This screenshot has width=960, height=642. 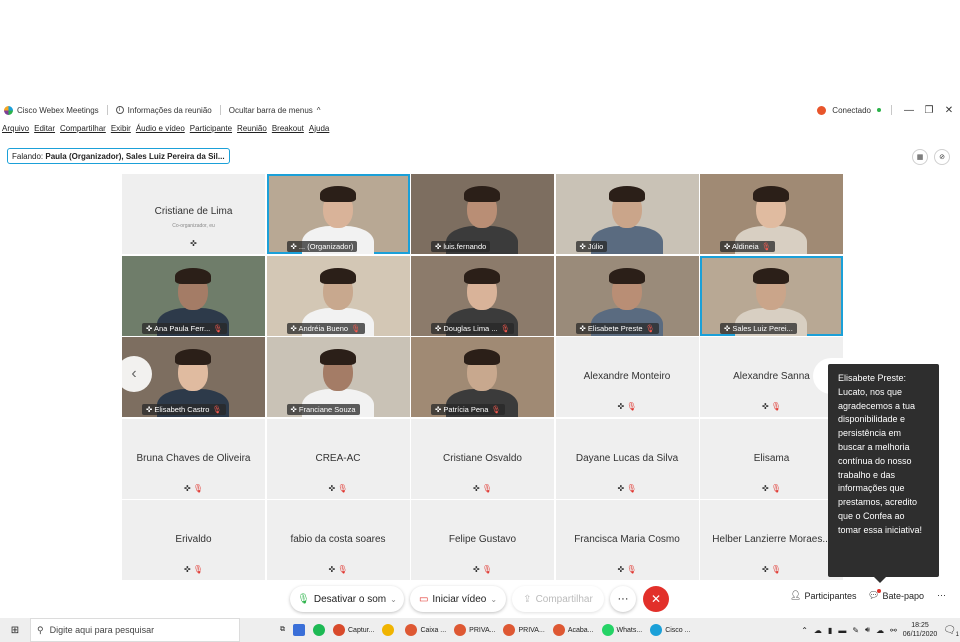 I want to click on mute-button: 🎙︎ Desativar o som ⌄, so click(x=347, y=599).